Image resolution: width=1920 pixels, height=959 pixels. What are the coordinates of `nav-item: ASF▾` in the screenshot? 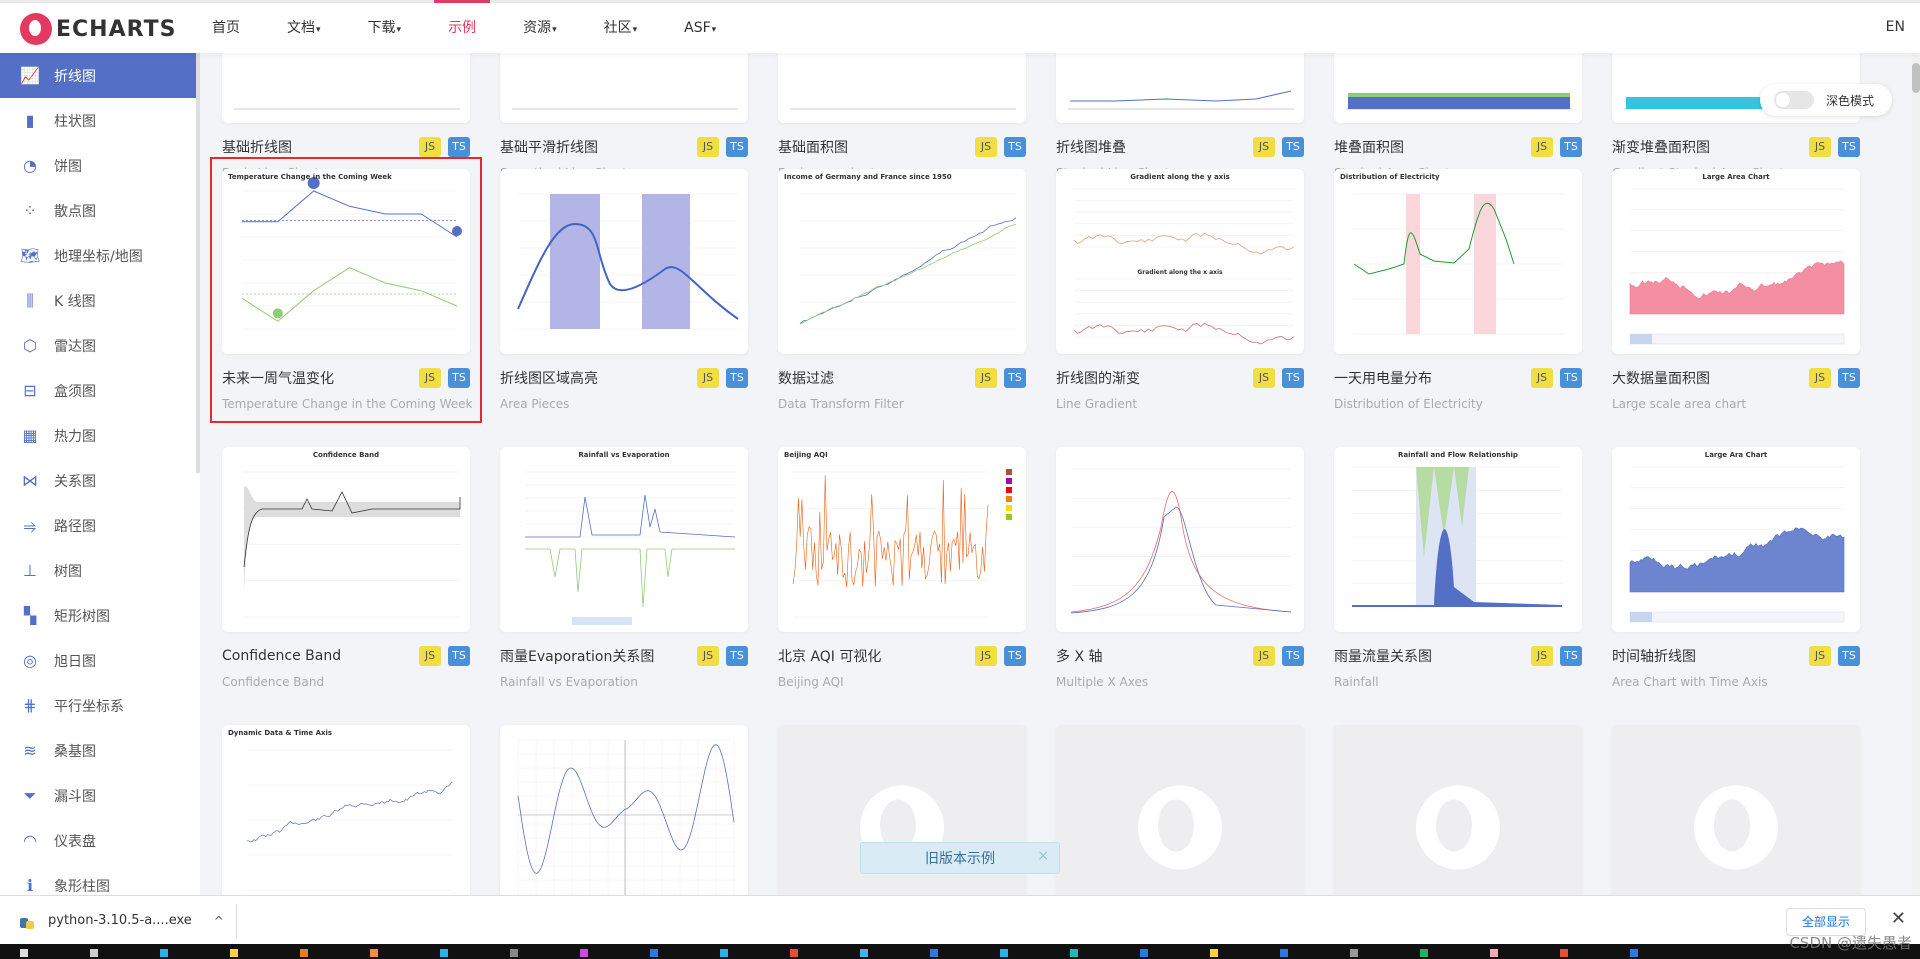 It's located at (700, 29).